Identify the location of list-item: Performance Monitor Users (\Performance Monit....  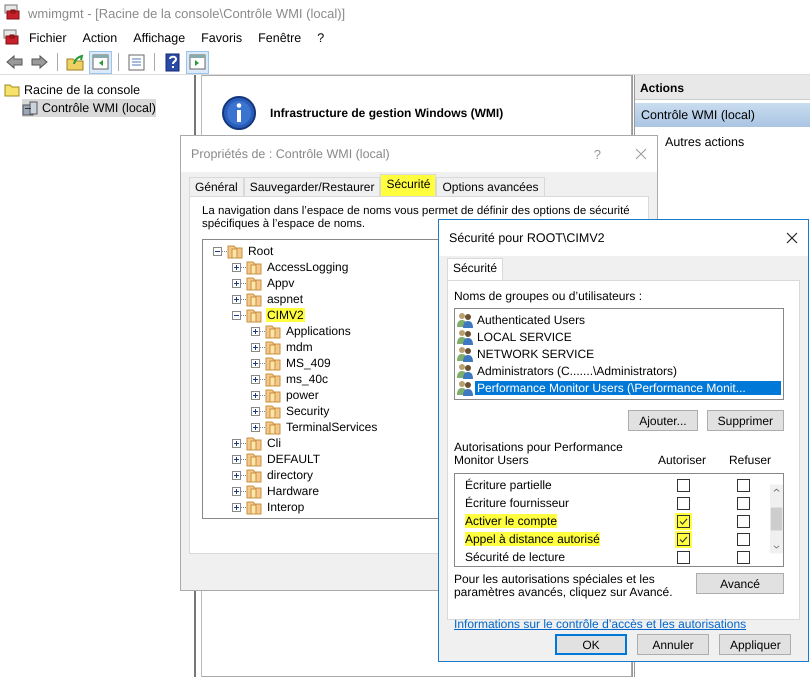
(628, 387).